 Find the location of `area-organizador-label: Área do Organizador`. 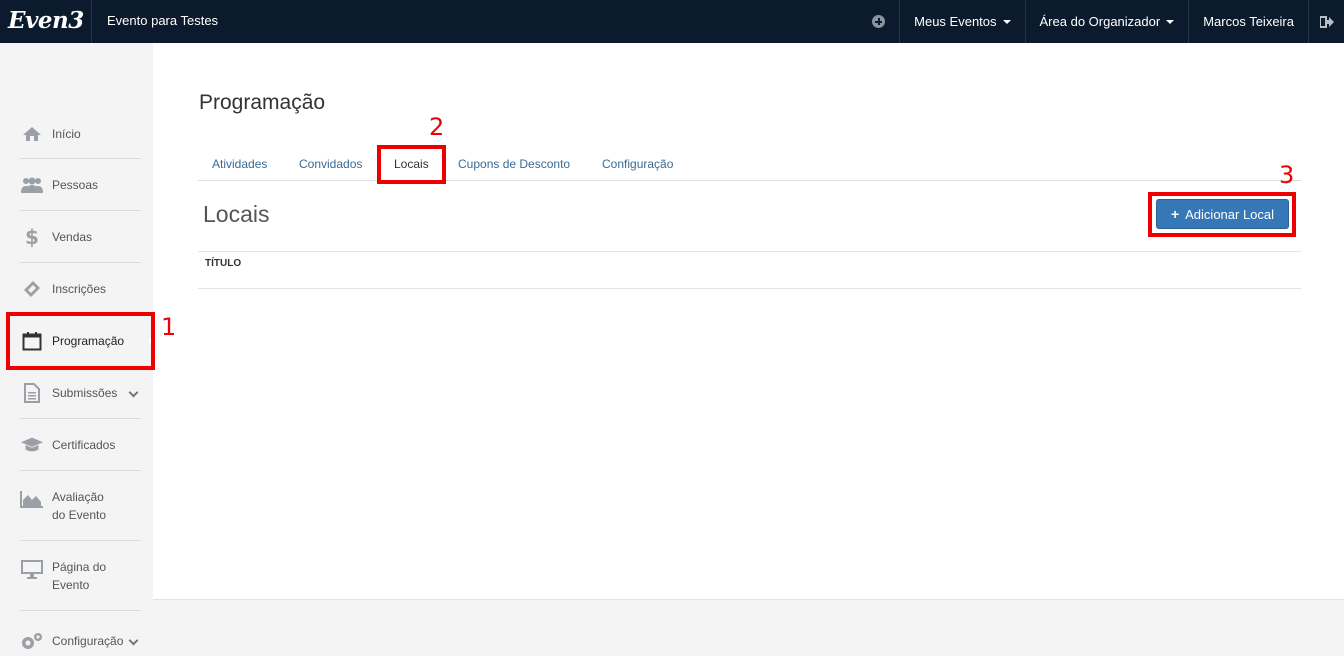

area-organizador-label: Área do Organizador is located at coordinates (1100, 21).